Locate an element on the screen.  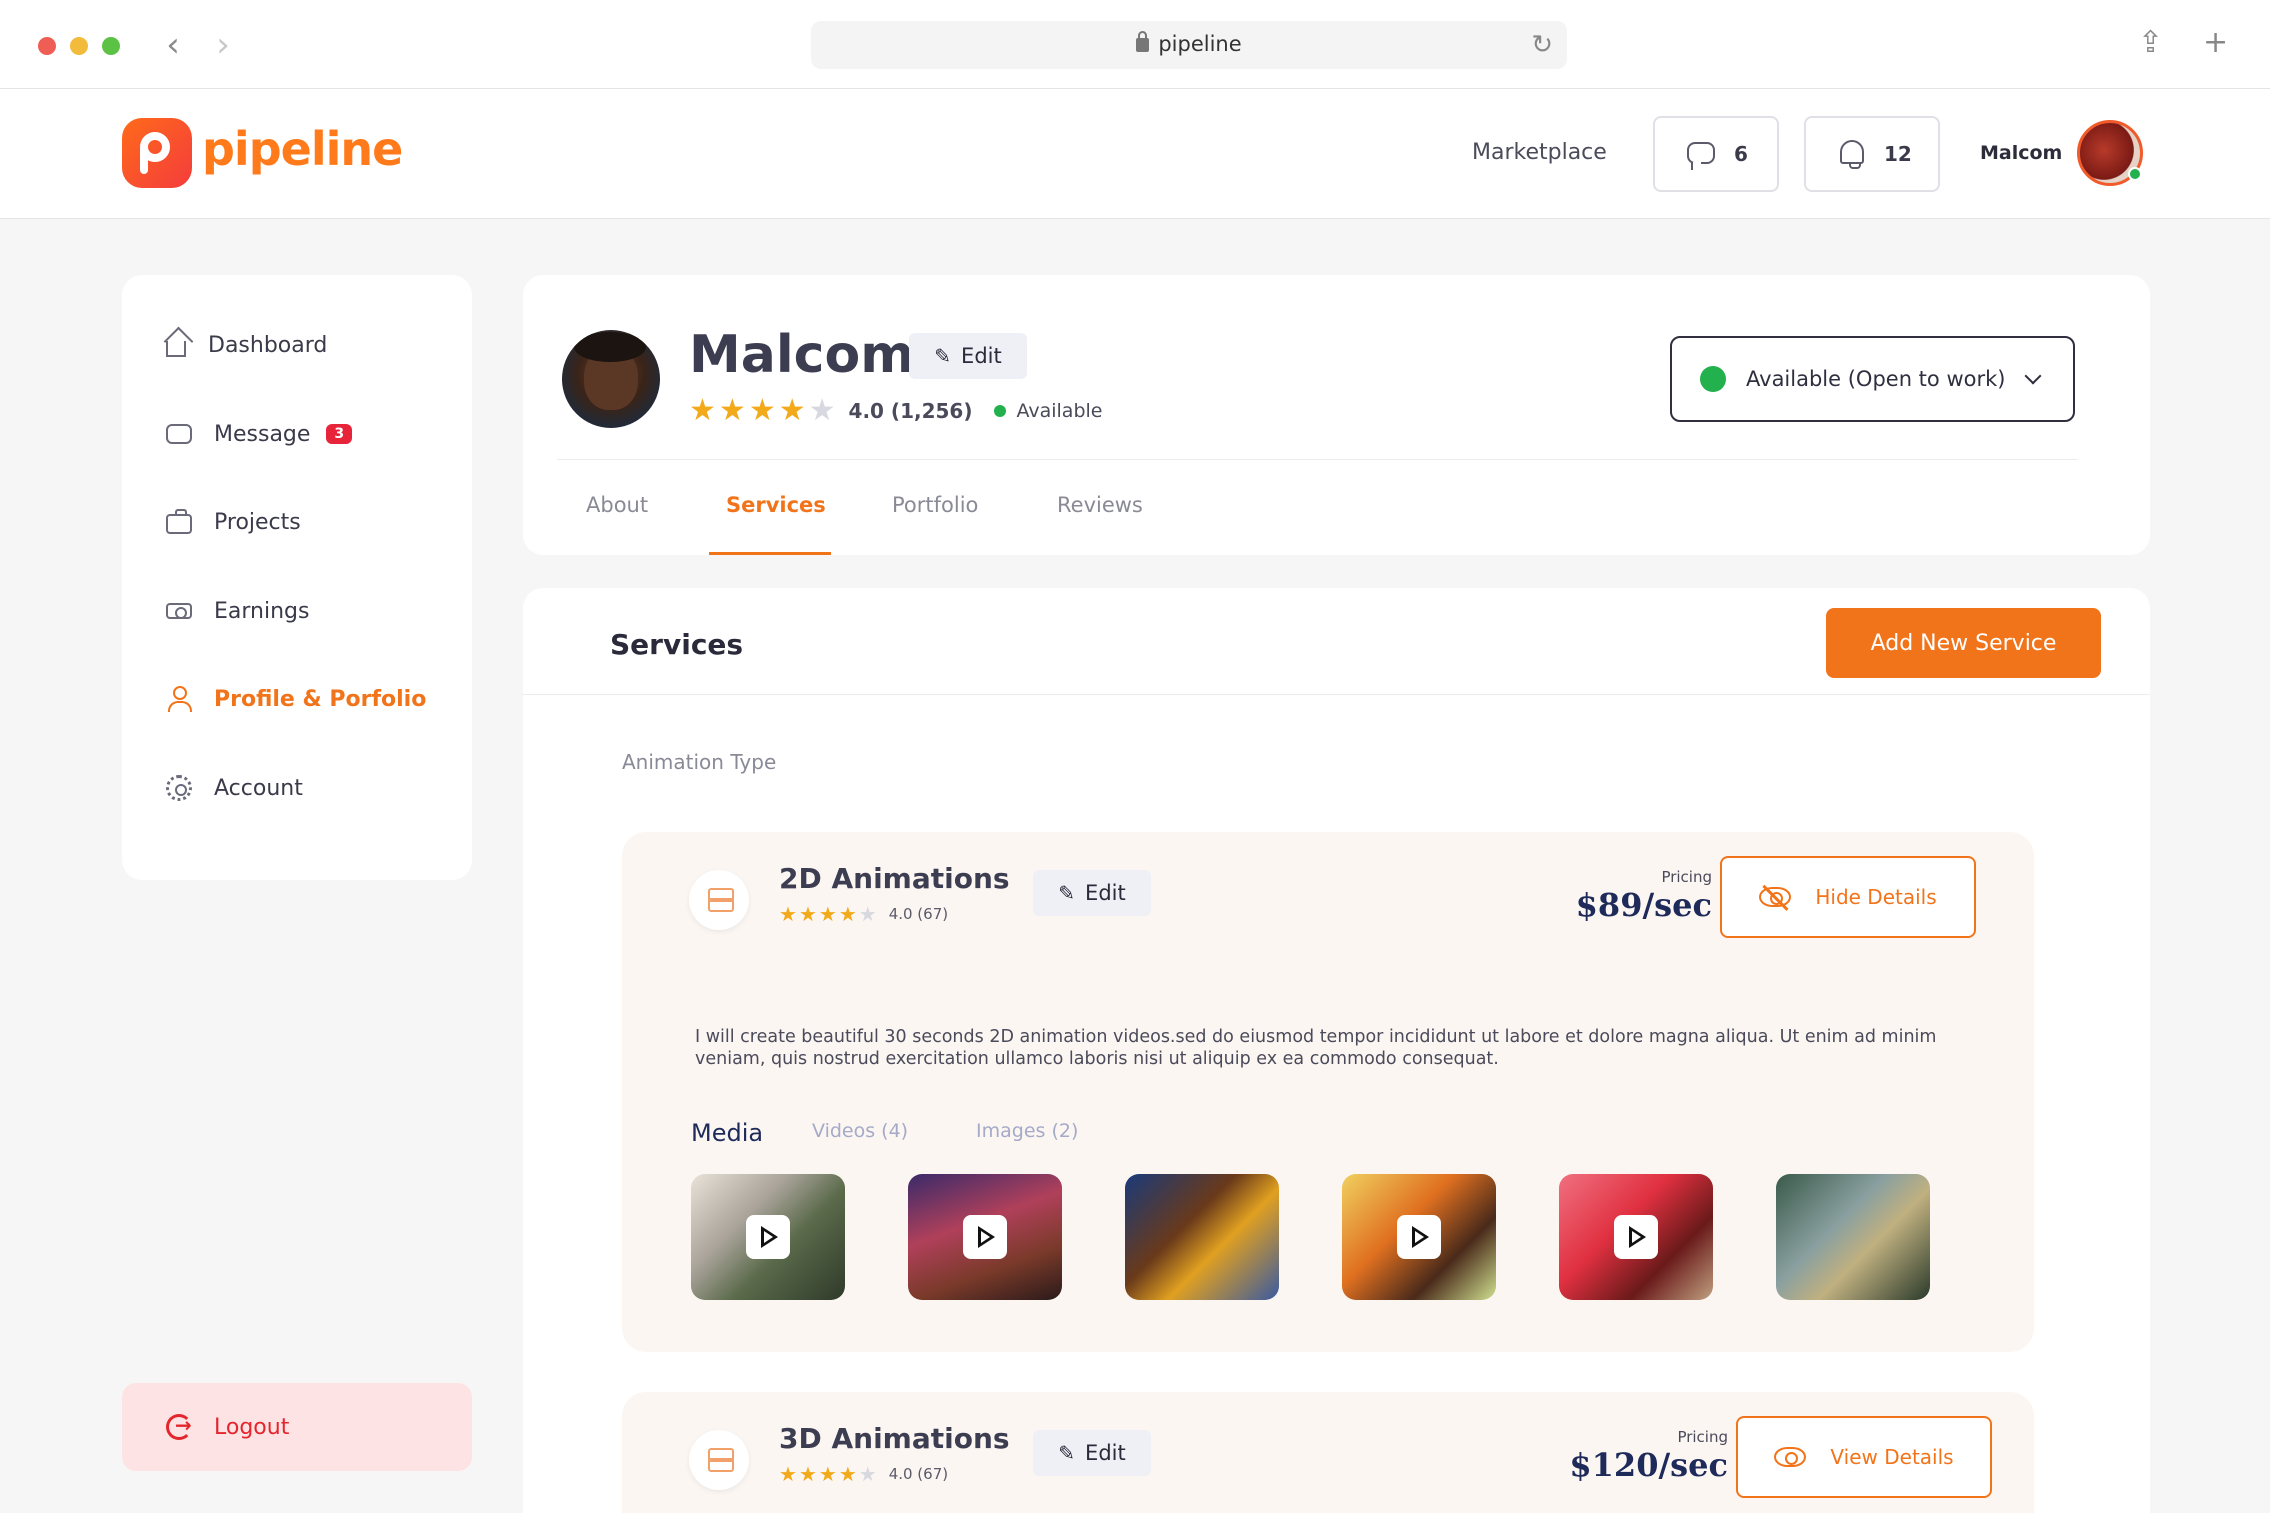
sidebar-item-label: Message is located at coordinates (262, 434).